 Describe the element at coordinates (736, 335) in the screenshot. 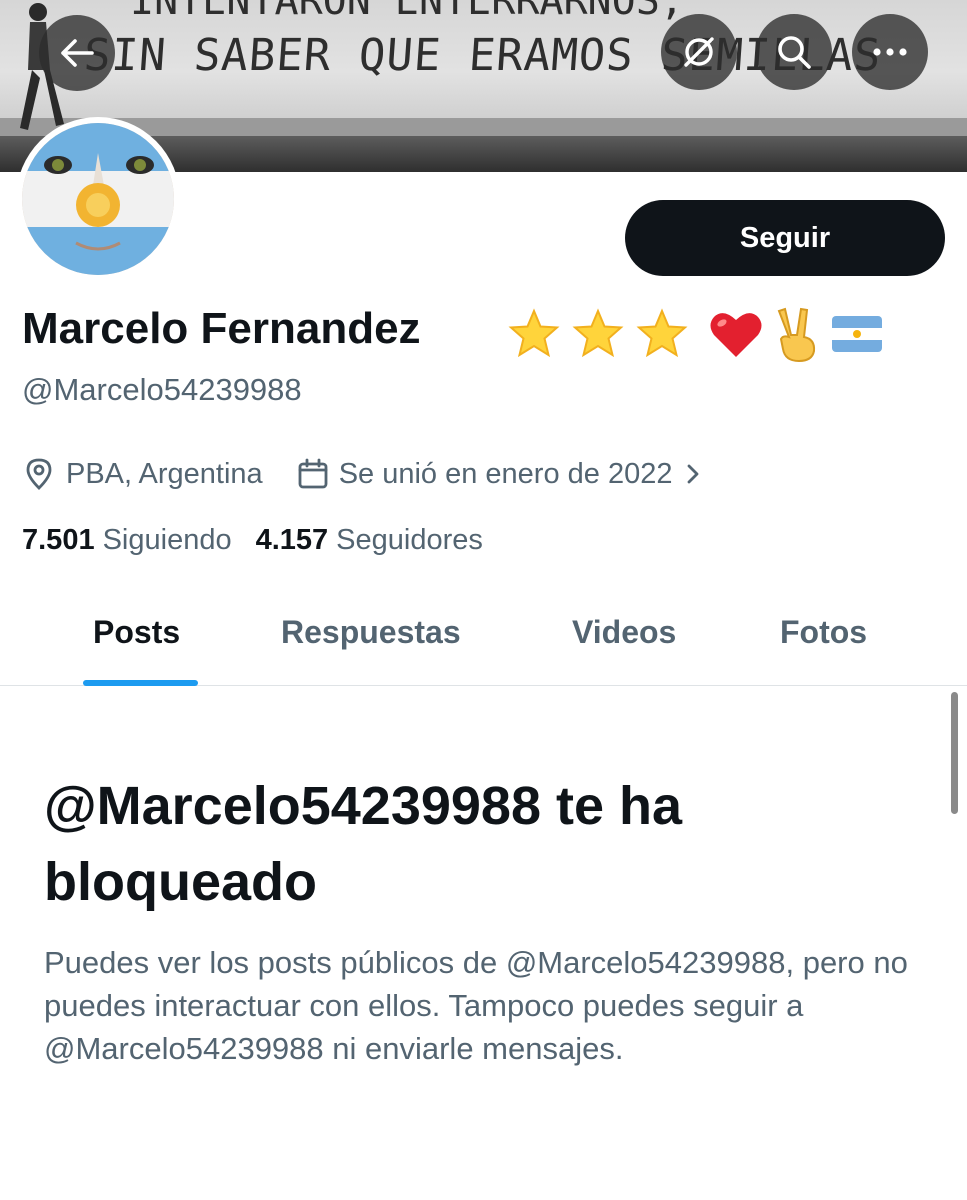

I see `heart-emoji-icon` at that location.